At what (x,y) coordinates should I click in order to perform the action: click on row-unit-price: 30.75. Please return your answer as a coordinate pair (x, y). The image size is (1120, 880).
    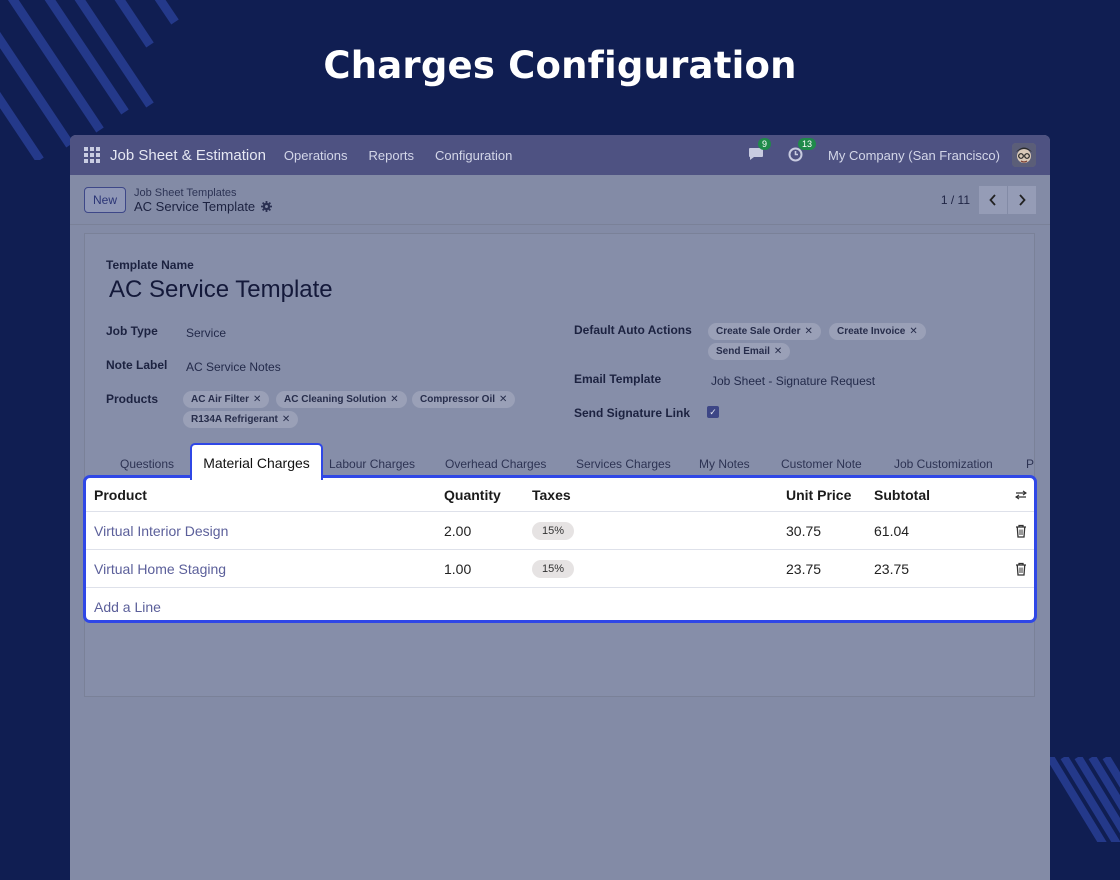
    Looking at the image, I should click on (803, 531).